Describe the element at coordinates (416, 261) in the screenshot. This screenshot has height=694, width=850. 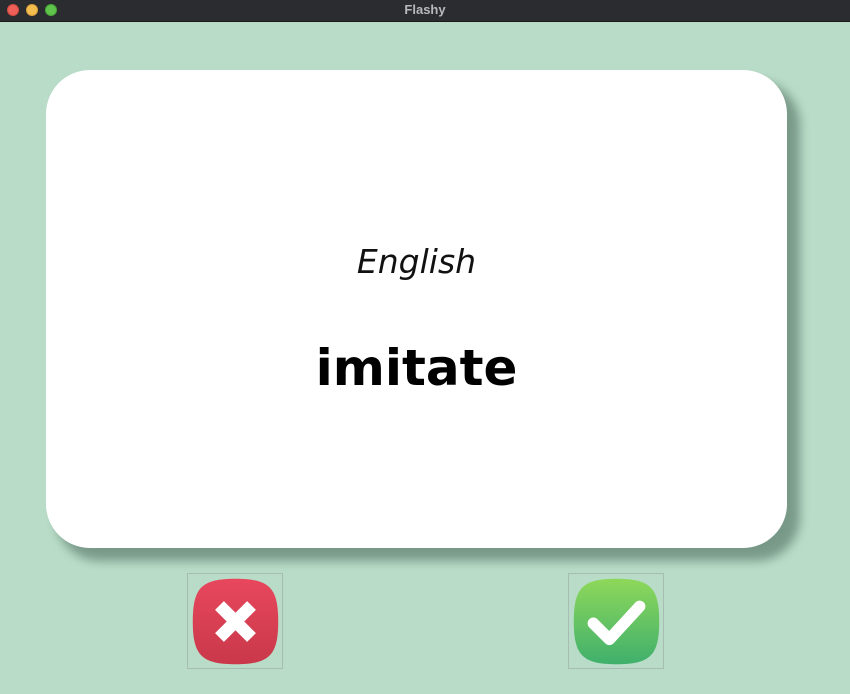
I see `card-language-label: English` at that location.